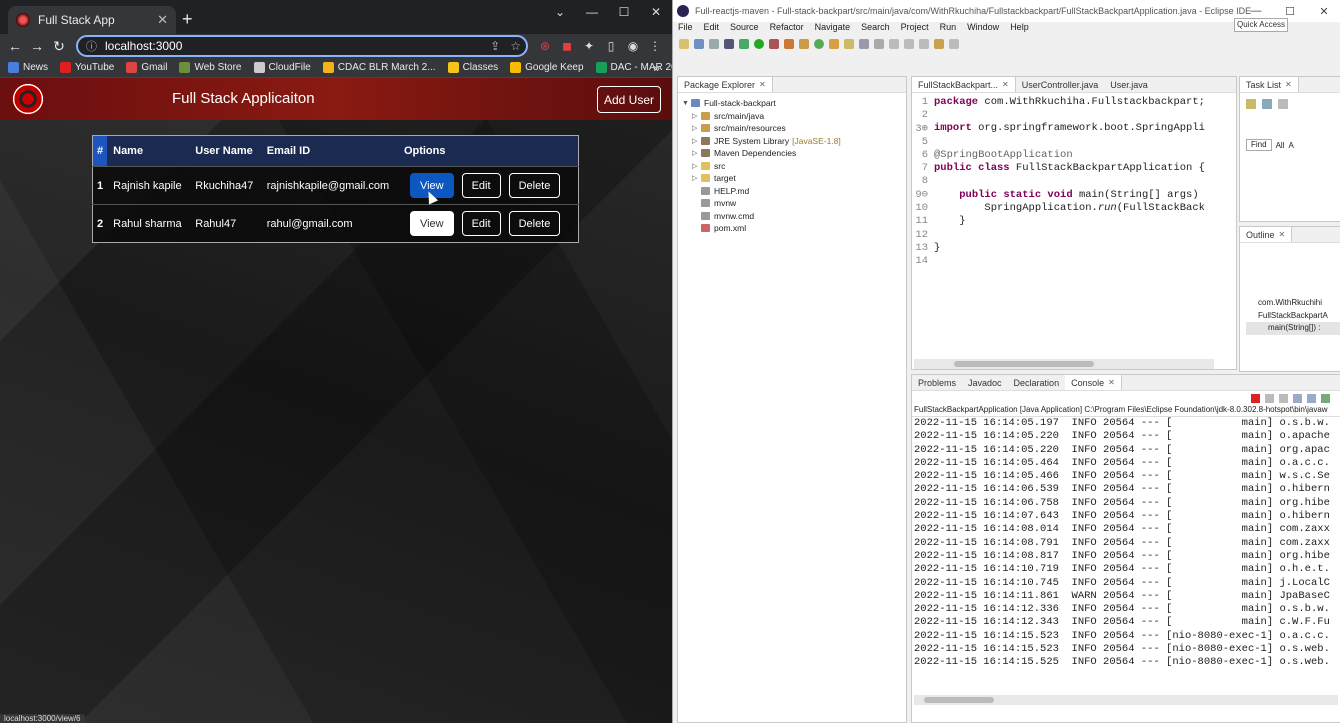 This screenshot has height=723, width=1340. Describe the element at coordinates (725, 84) in the screenshot. I see `tab-package-explorer: Package Explorer ✕` at that location.